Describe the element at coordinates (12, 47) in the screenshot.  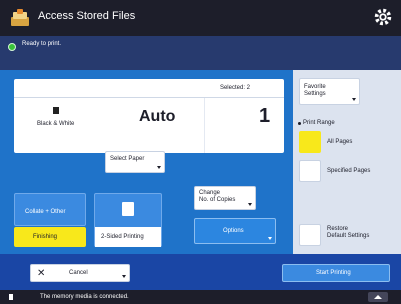
I see `status-ok-icon` at that location.